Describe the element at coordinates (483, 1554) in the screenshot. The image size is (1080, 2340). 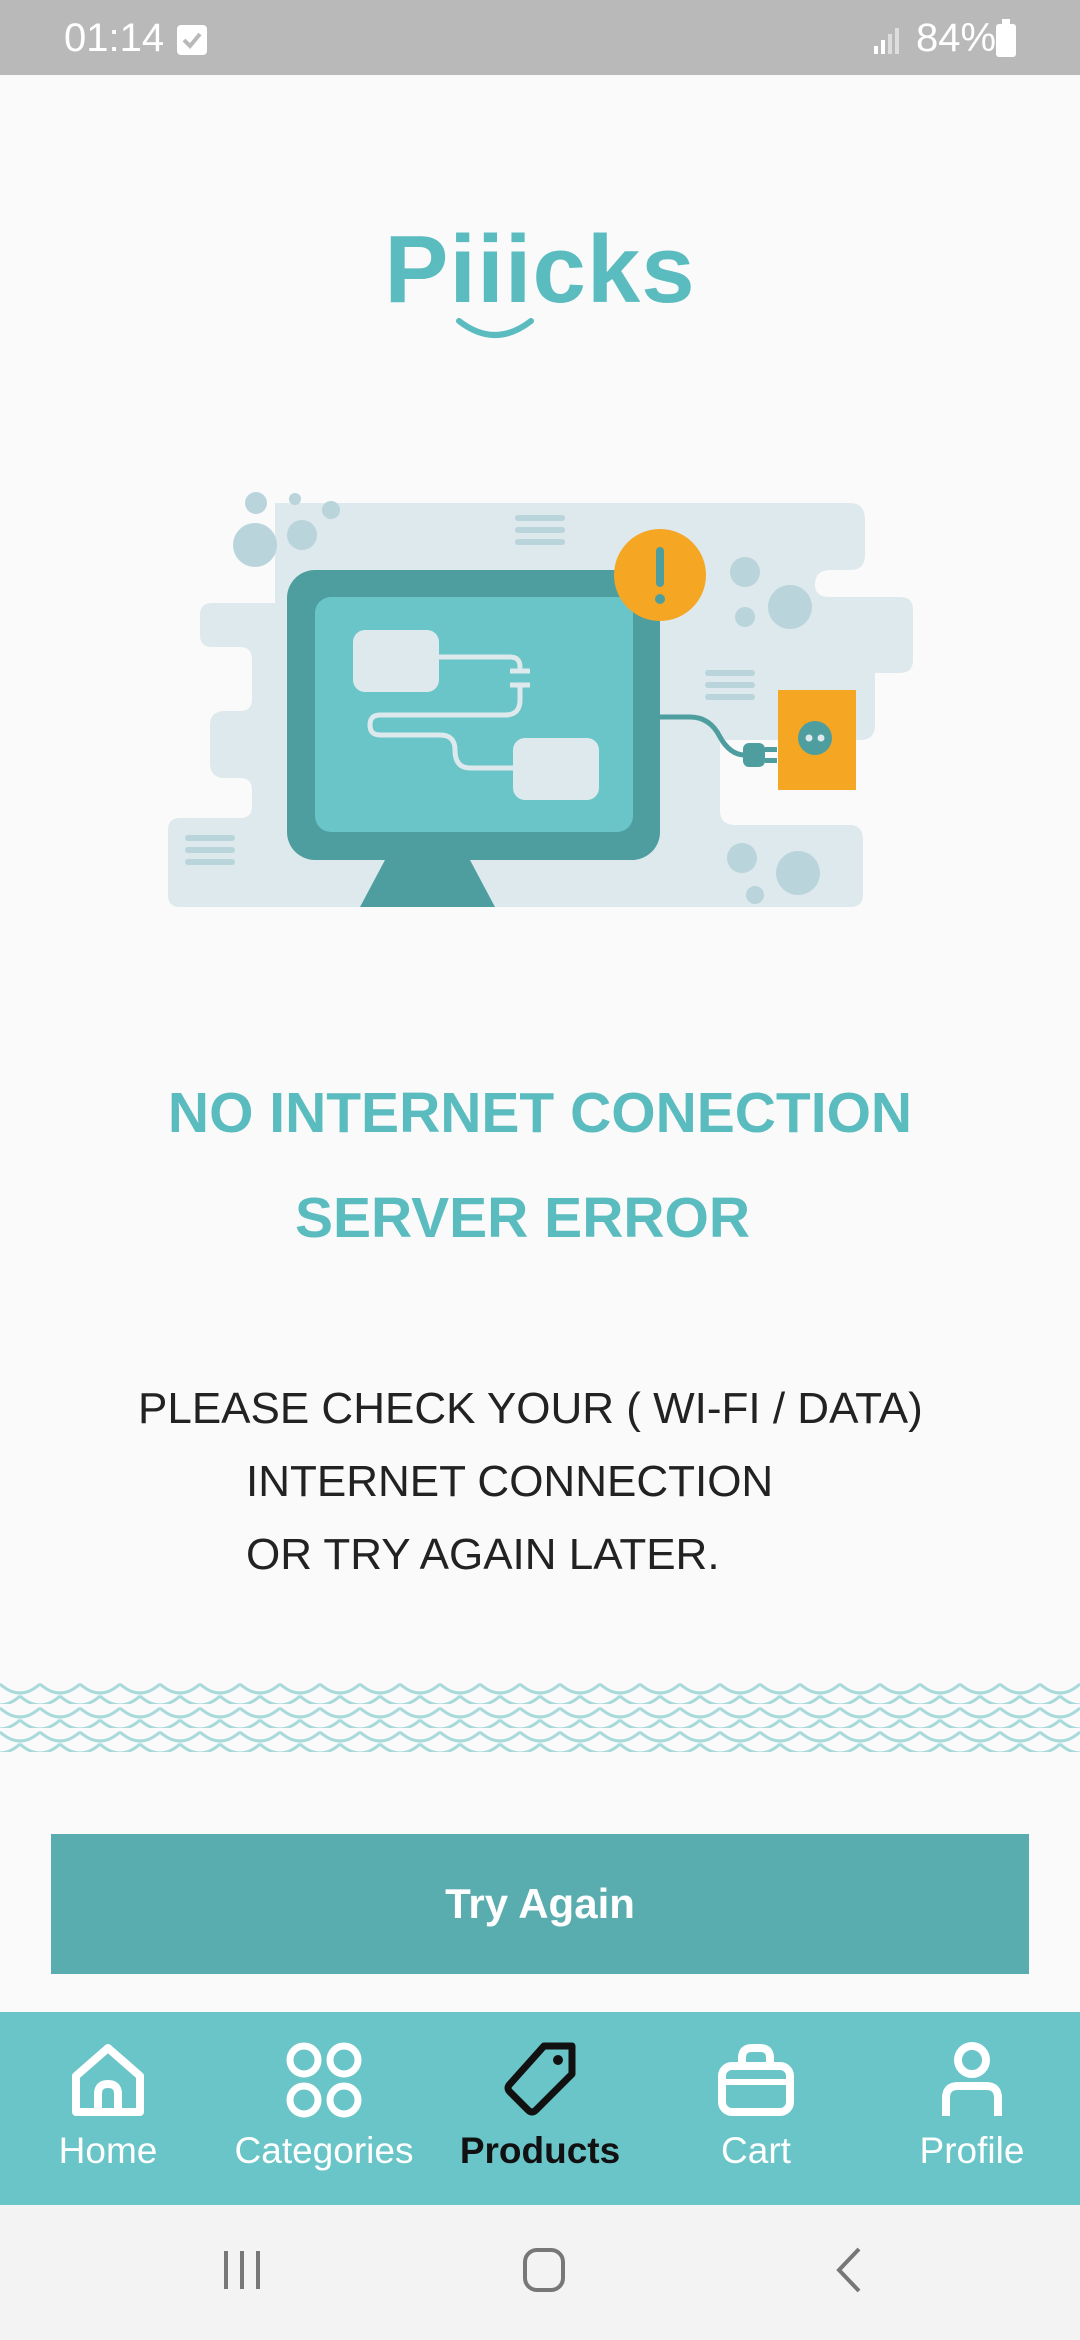
I see `error-message-line-3: OR TRY AGAIN LATER.` at that location.